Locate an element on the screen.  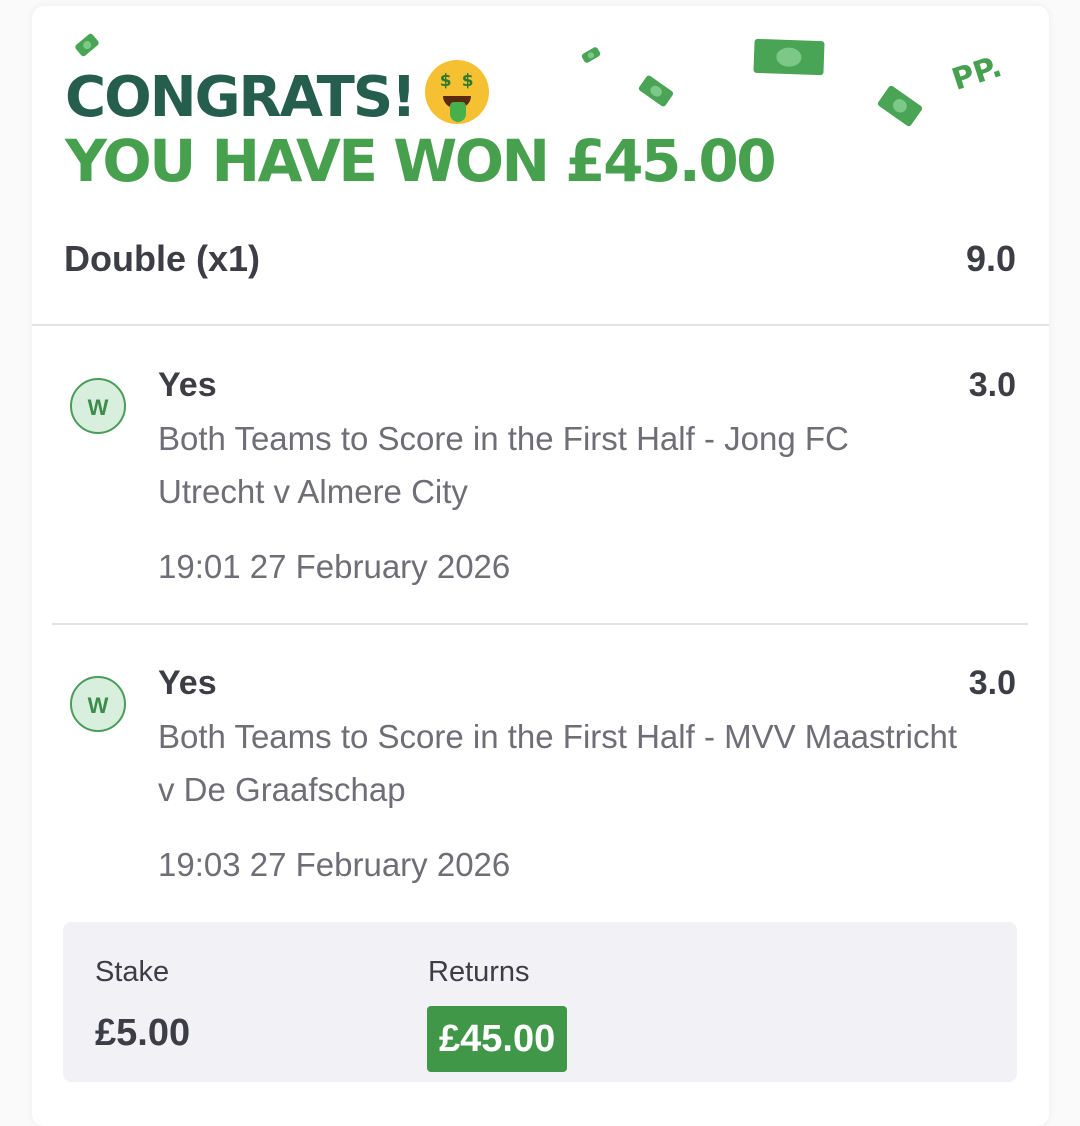
selection-time: 19:03 27 February 2026 is located at coordinates (334, 864).